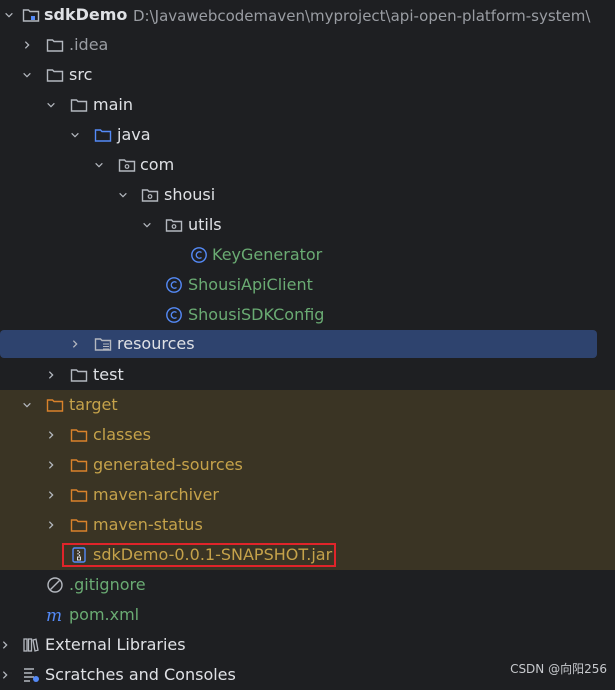  Describe the element at coordinates (307, 435) in the screenshot. I see `tree-row-classes: classes` at that location.